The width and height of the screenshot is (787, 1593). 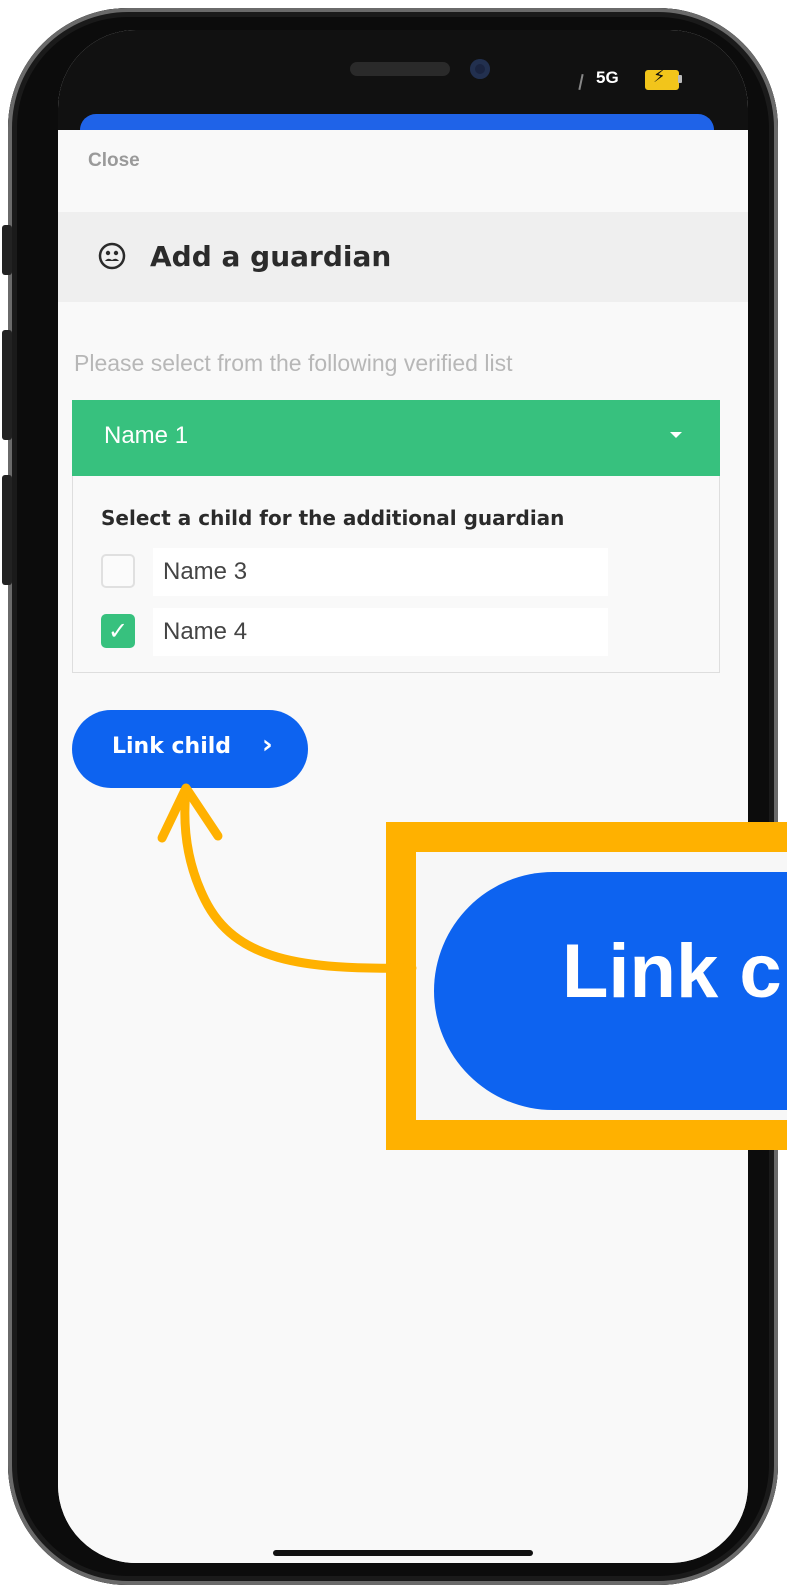 I want to click on child-option: Name 3, so click(x=356, y=572).